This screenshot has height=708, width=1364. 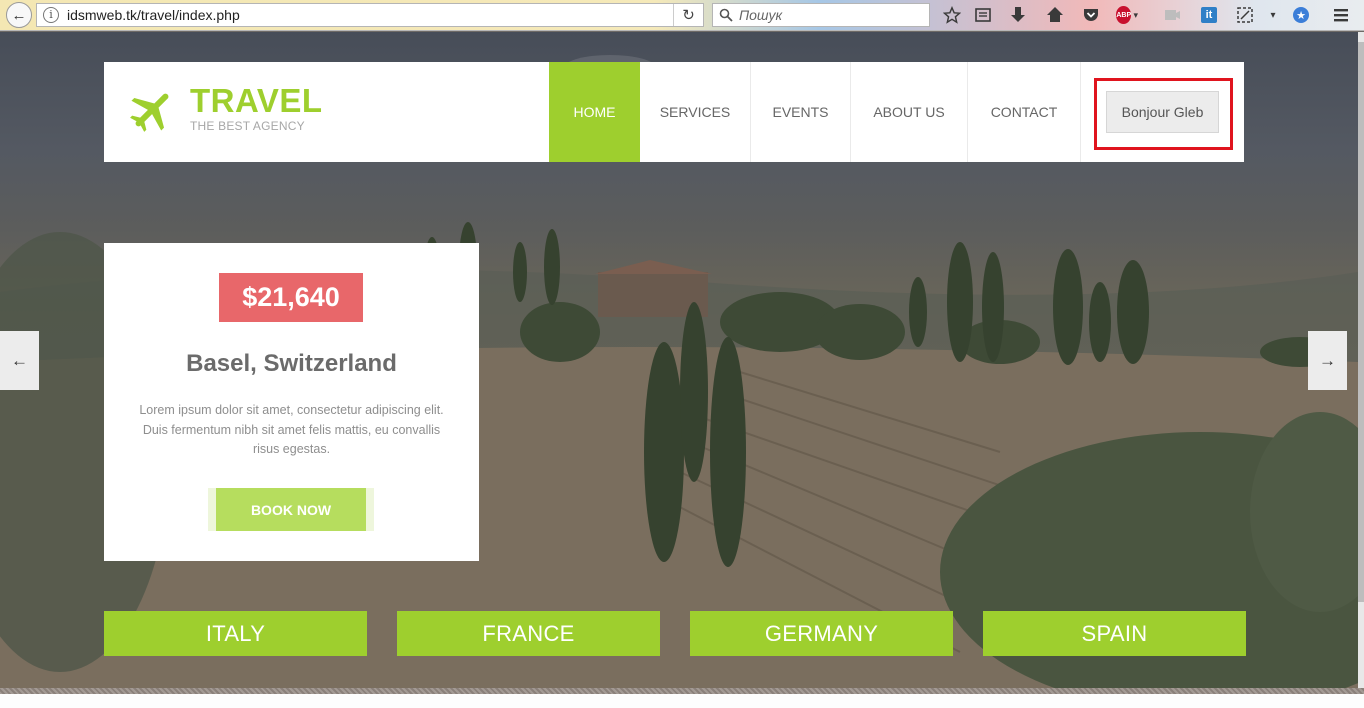 What do you see at coordinates (1301, 15) in the screenshot?
I see `bookmark-badge-icon: ★` at bounding box center [1301, 15].